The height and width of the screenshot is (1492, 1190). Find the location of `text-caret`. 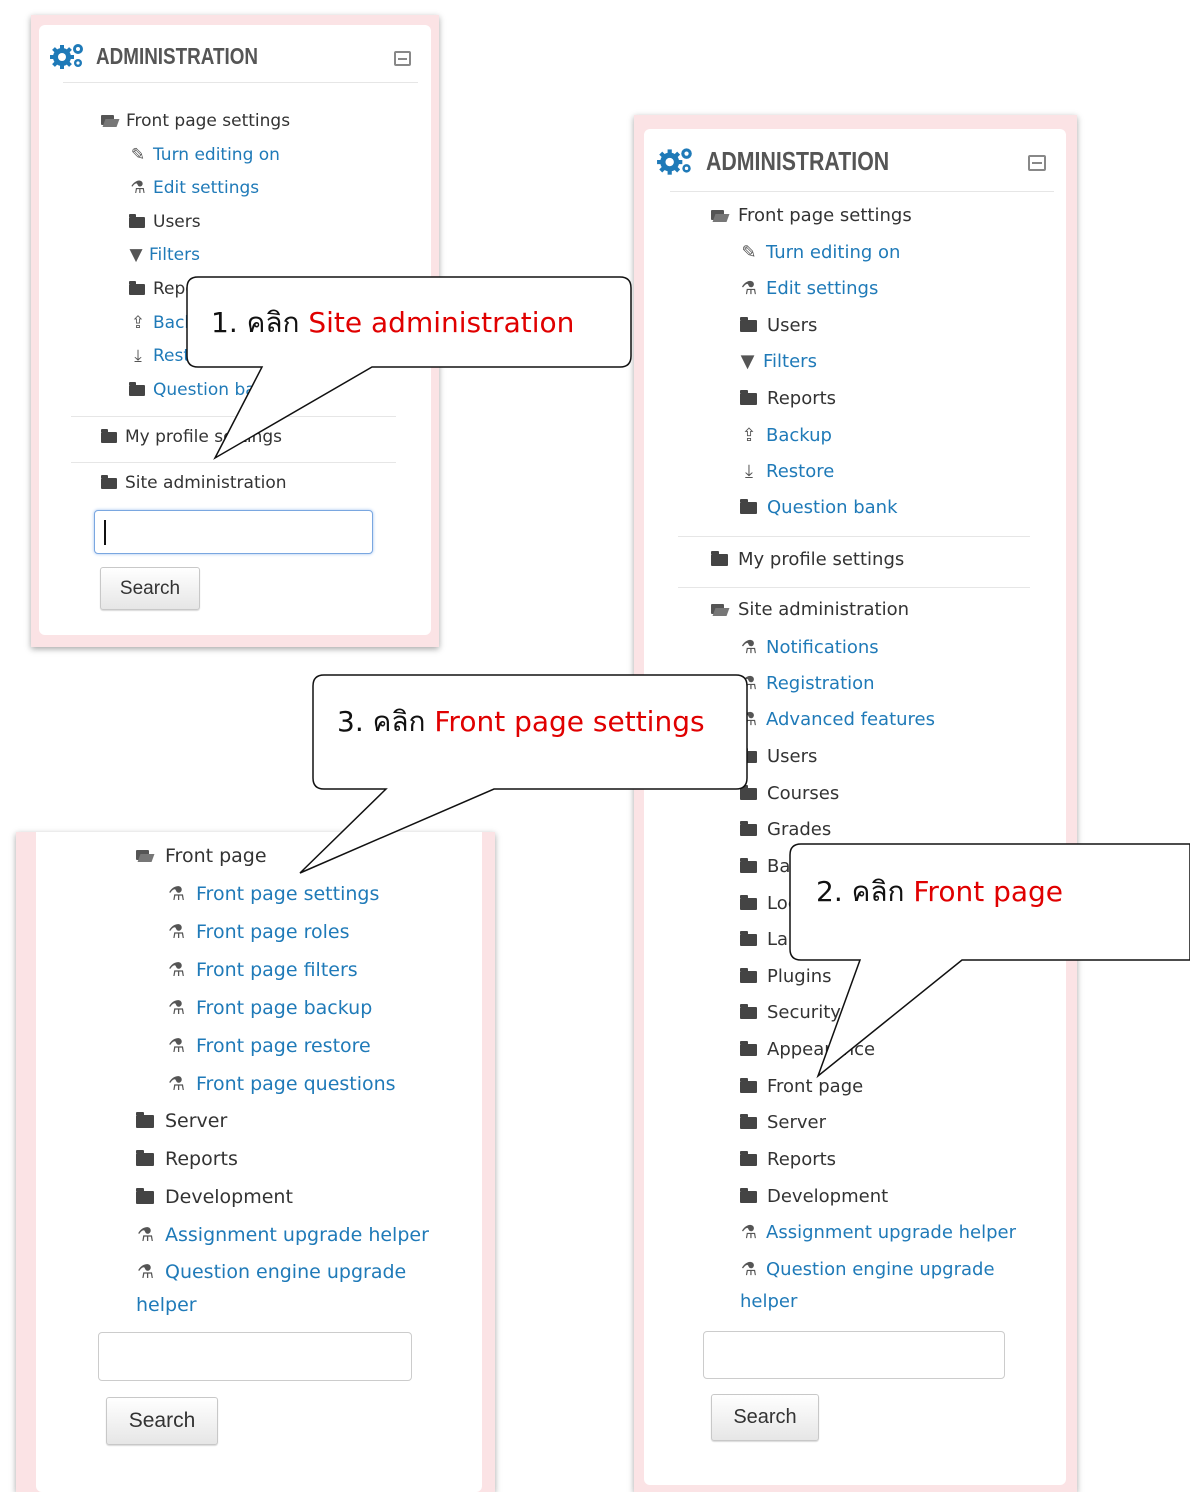

text-caret is located at coordinates (105, 532).